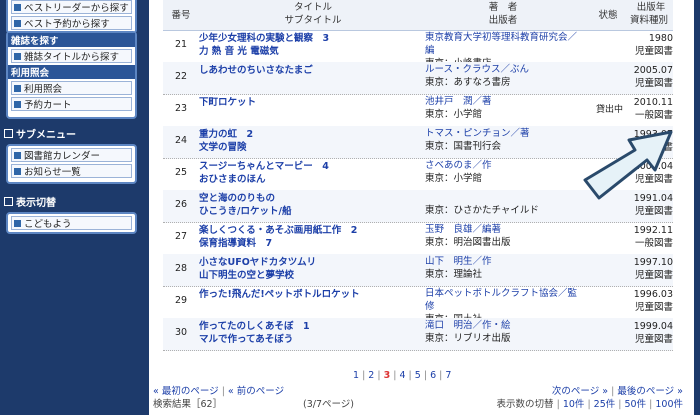 The height and width of the screenshot is (415, 700). I want to click on row-author: ルース・クラウス／ぶん 東京：あすなろ書房, so click(507, 76).